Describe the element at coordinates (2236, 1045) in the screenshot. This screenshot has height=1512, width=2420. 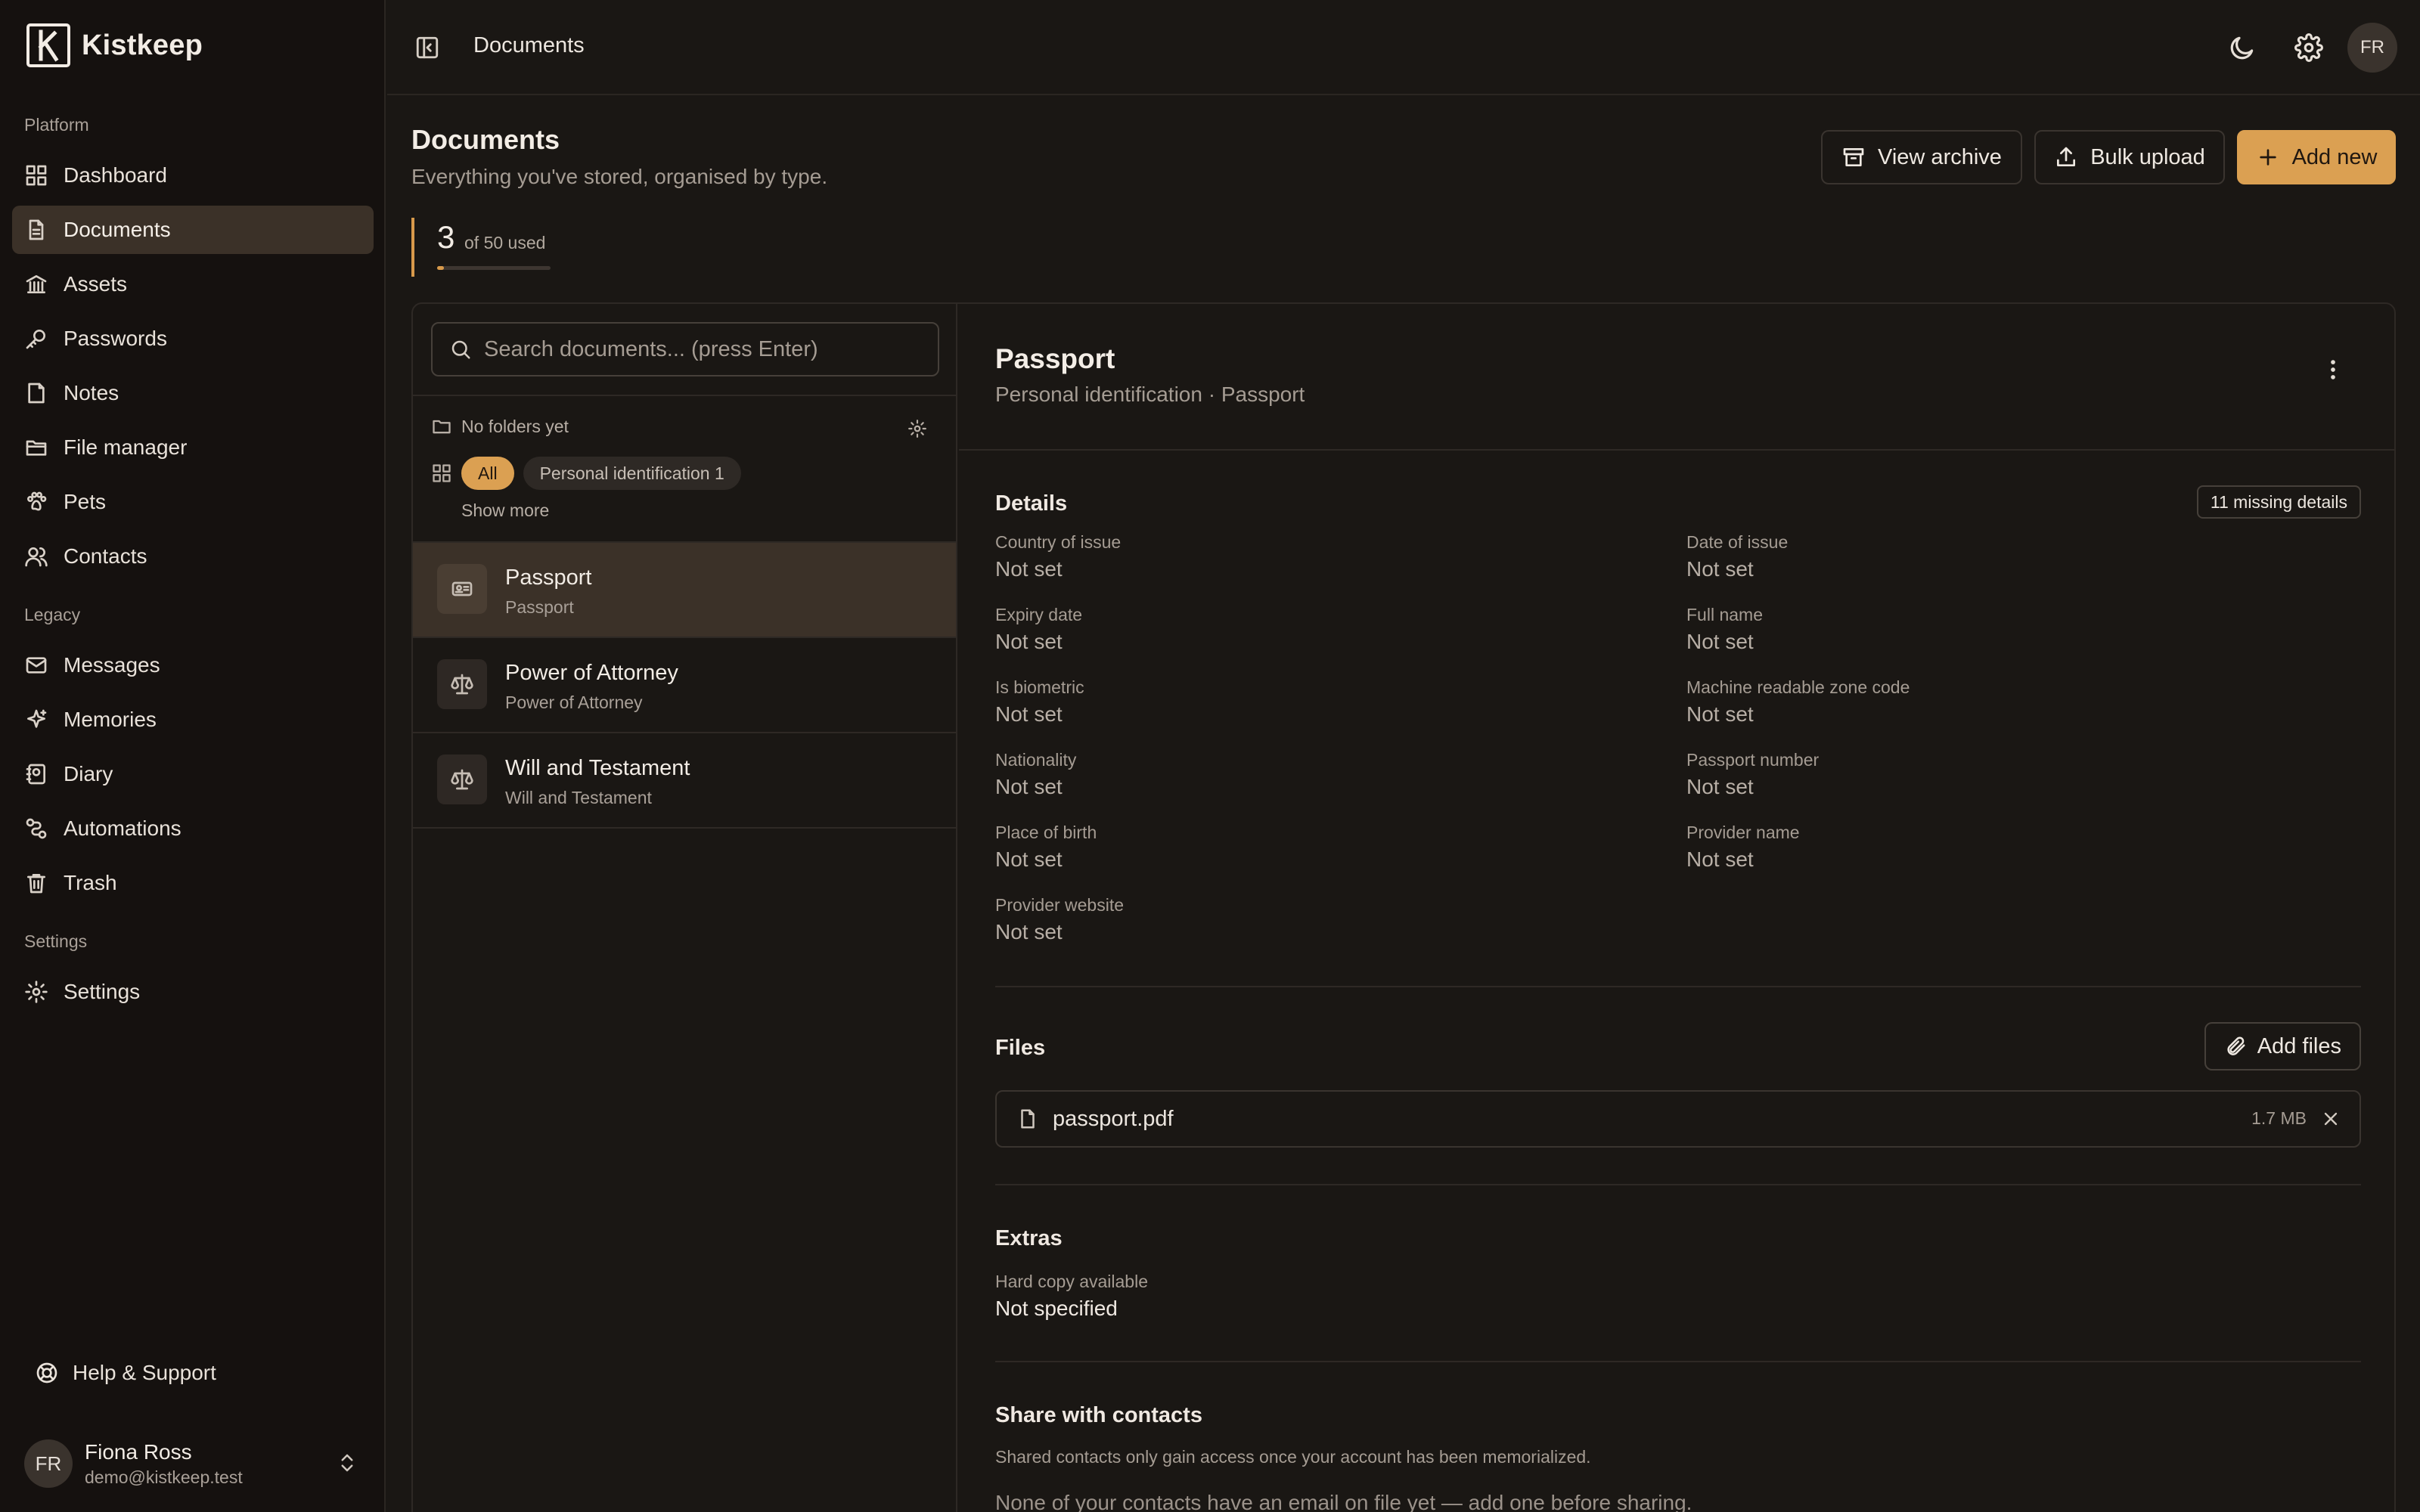
I see `paperclip-icon` at that location.